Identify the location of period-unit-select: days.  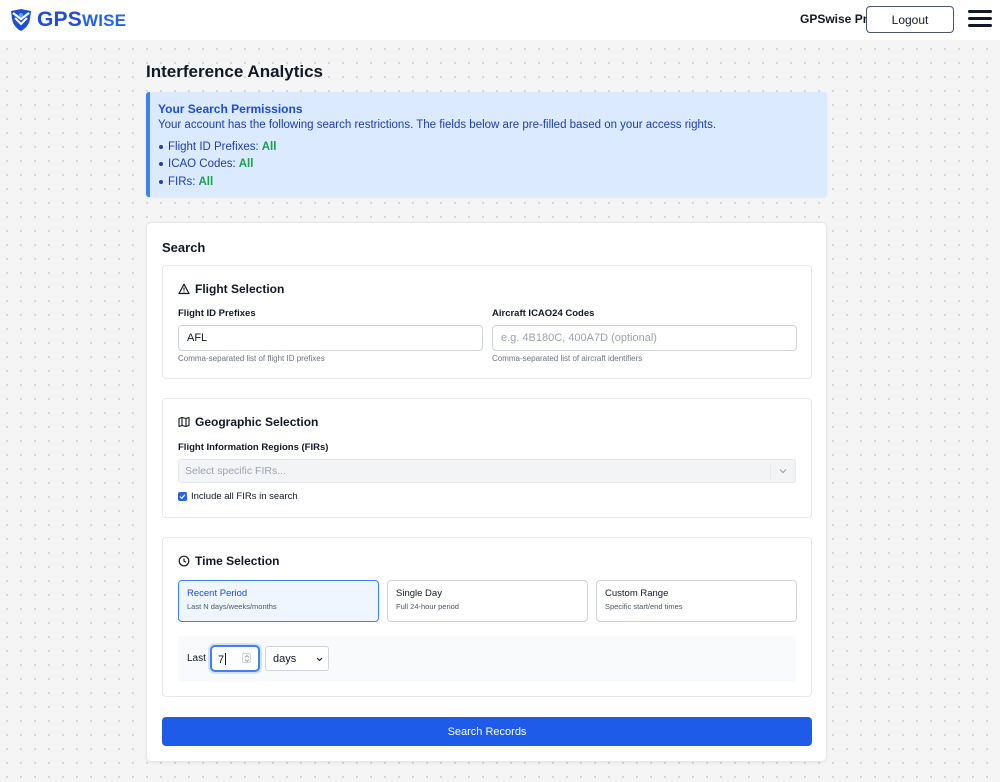
(297, 658).